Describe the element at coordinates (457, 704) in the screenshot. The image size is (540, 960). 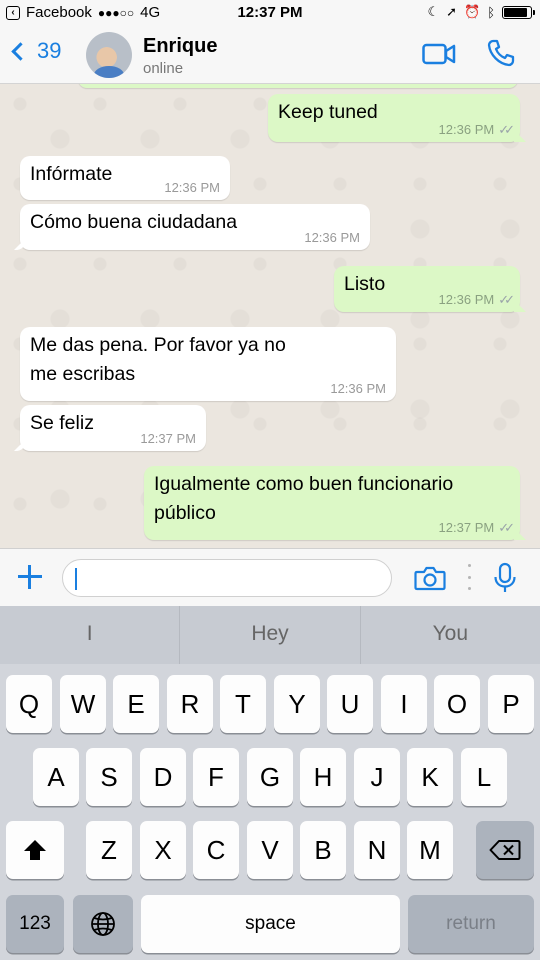
I see `key-o: O` at that location.